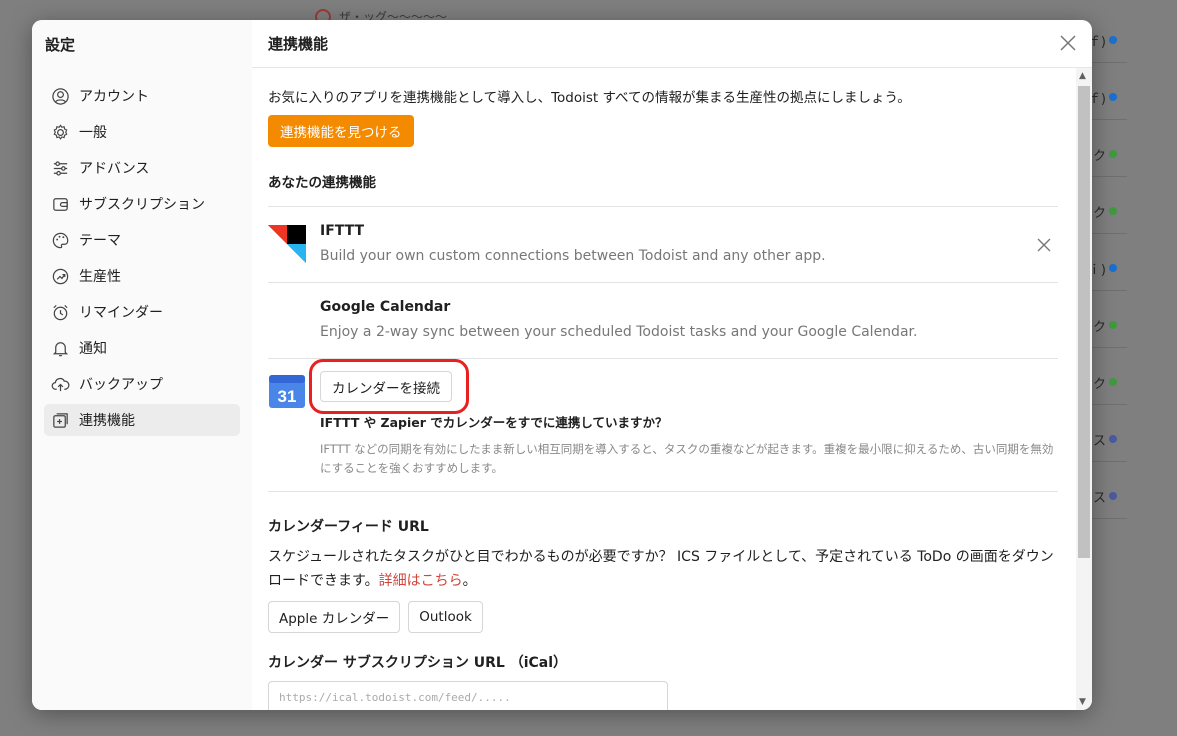  Describe the element at coordinates (494, 422) in the screenshot. I see `sync-question: IFTTT や Zapier でカレンダーをすでに連携していますか？` at that location.